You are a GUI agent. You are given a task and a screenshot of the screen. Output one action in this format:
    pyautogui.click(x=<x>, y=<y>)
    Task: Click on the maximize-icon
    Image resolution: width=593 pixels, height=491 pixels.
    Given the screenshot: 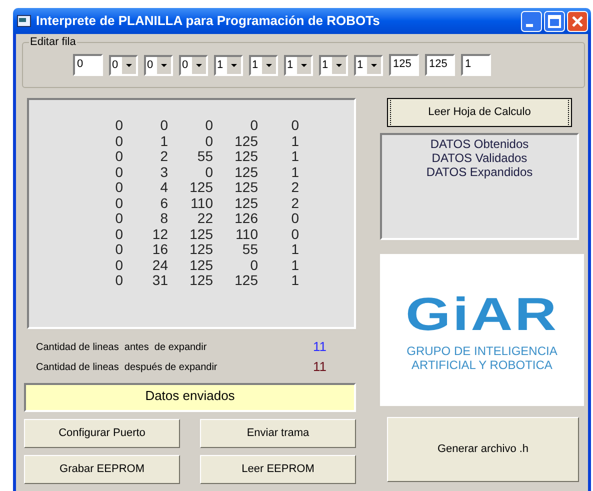 What is the action you would take?
    pyautogui.click(x=554, y=21)
    